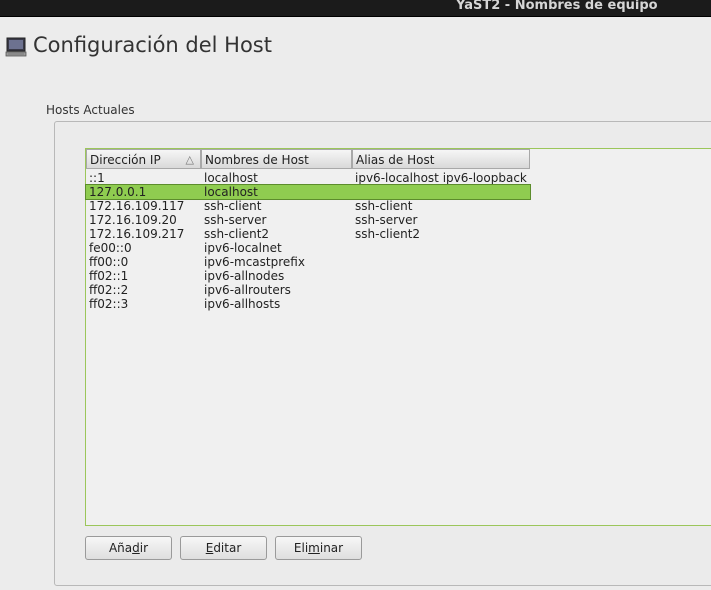 This screenshot has height=590, width=711. Describe the element at coordinates (254, 262) in the screenshot. I see `cell-hostname: ipv6-mcastprefix` at that location.